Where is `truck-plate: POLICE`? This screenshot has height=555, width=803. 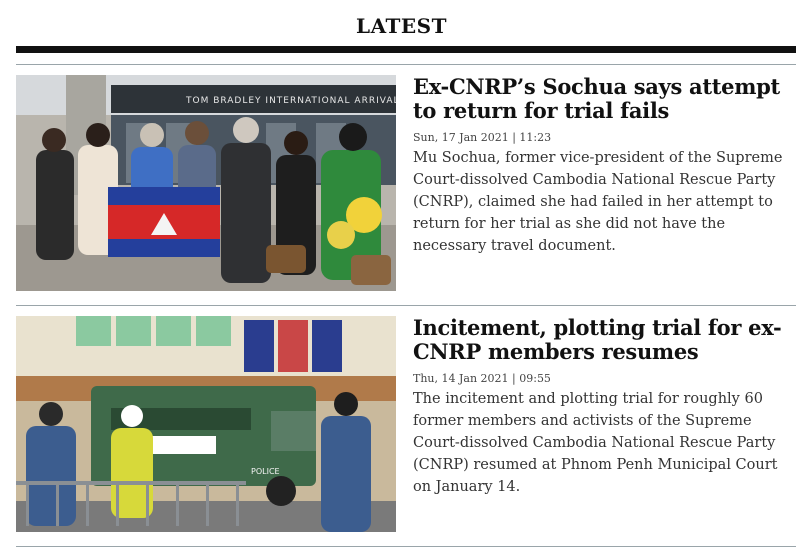
truck-plate: POLICE is located at coordinates (265, 471).